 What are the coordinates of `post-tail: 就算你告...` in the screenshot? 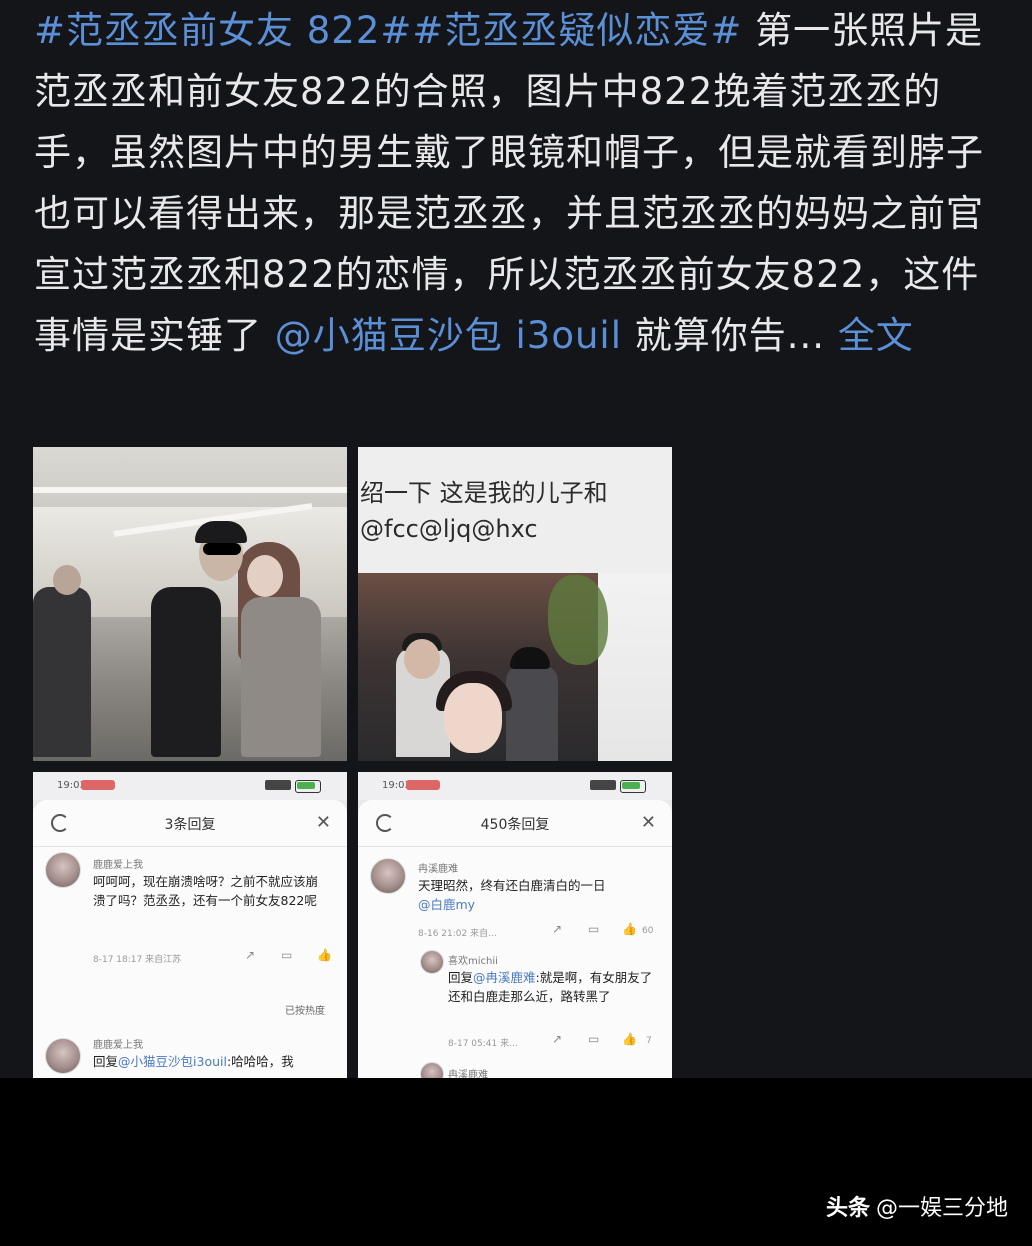 It's located at (730, 335).